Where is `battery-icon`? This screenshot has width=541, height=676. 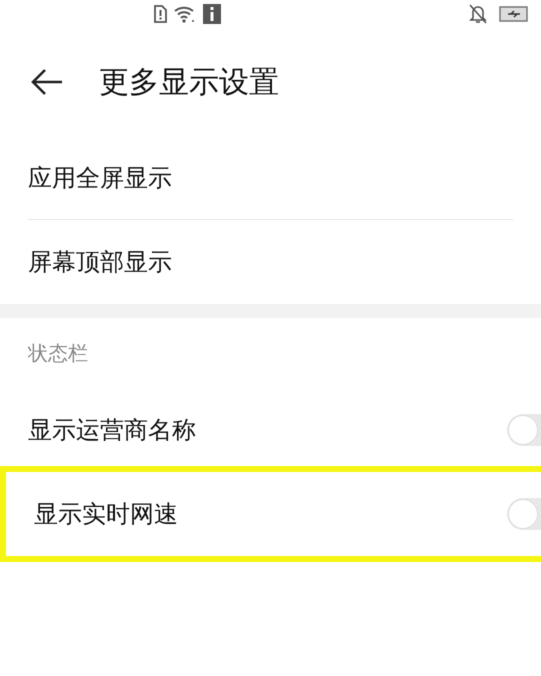
battery-icon is located at coordinates (514, 14).